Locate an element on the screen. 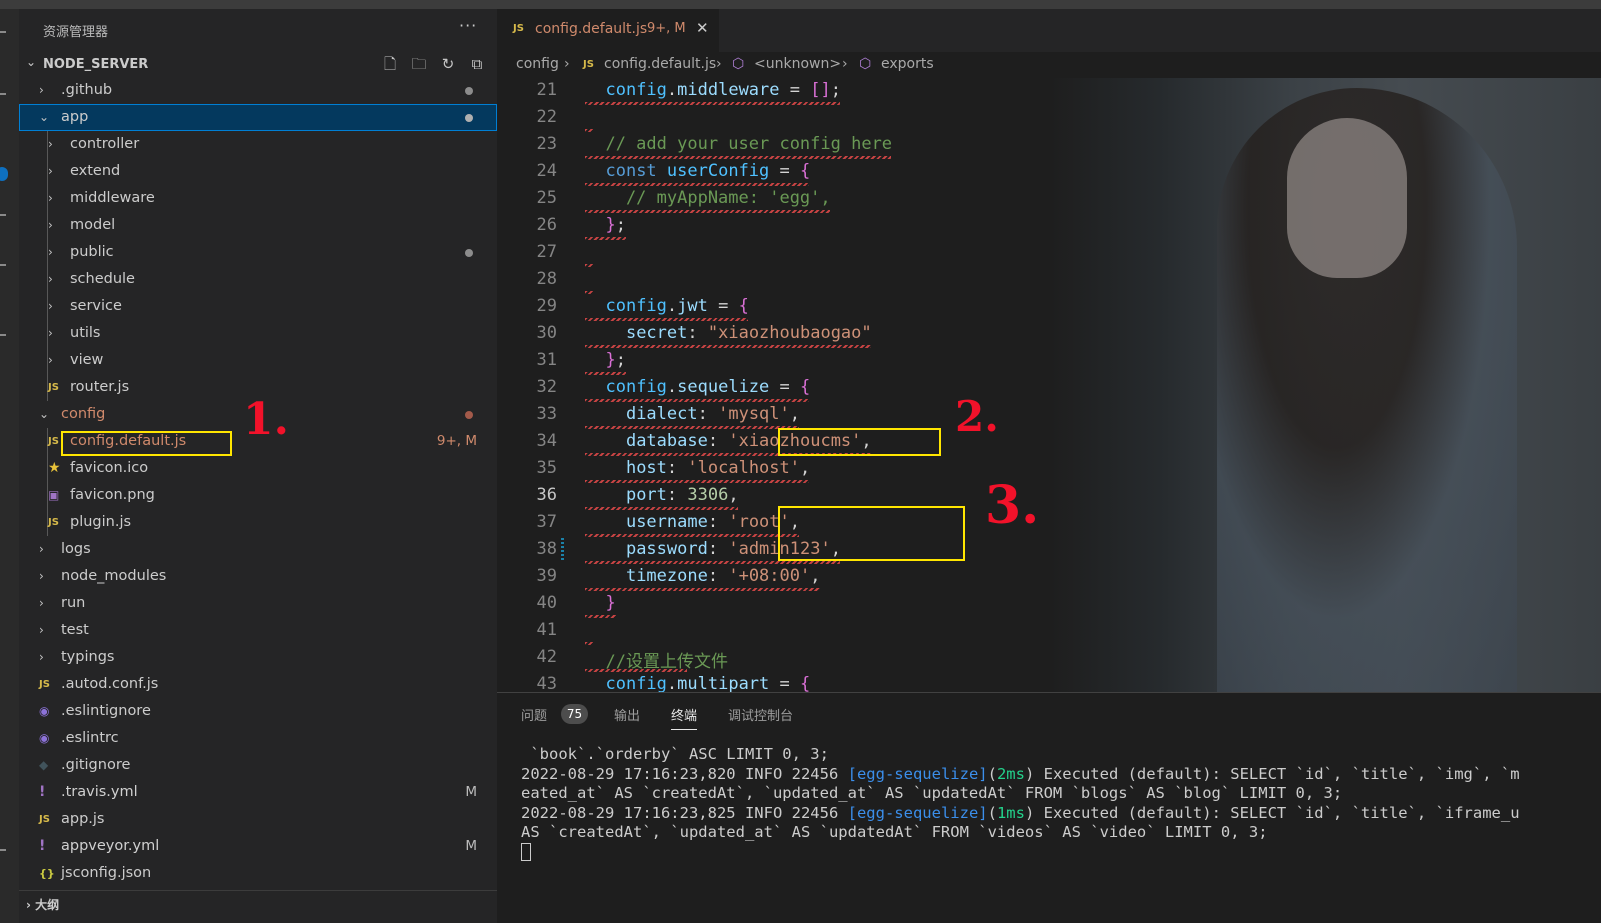 The width and height of the screenshot is (1601, 923). line-number: 41 is located at coordinates (546, 630).